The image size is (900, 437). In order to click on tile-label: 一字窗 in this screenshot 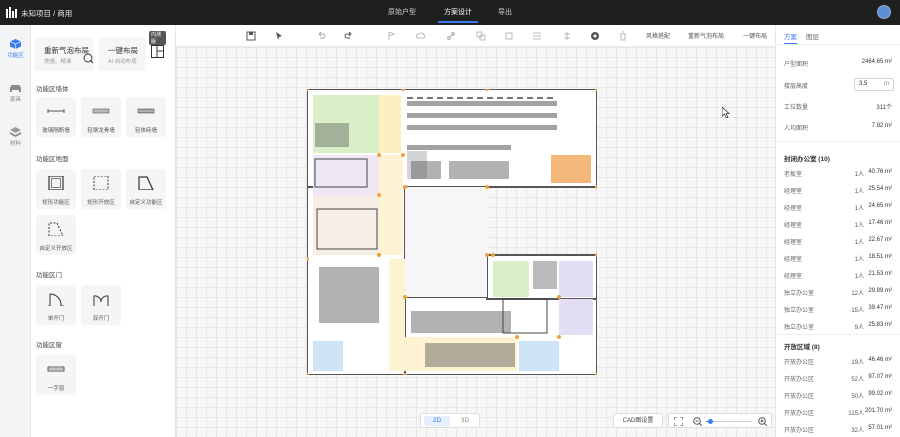, I will do `click(56, 389)`.